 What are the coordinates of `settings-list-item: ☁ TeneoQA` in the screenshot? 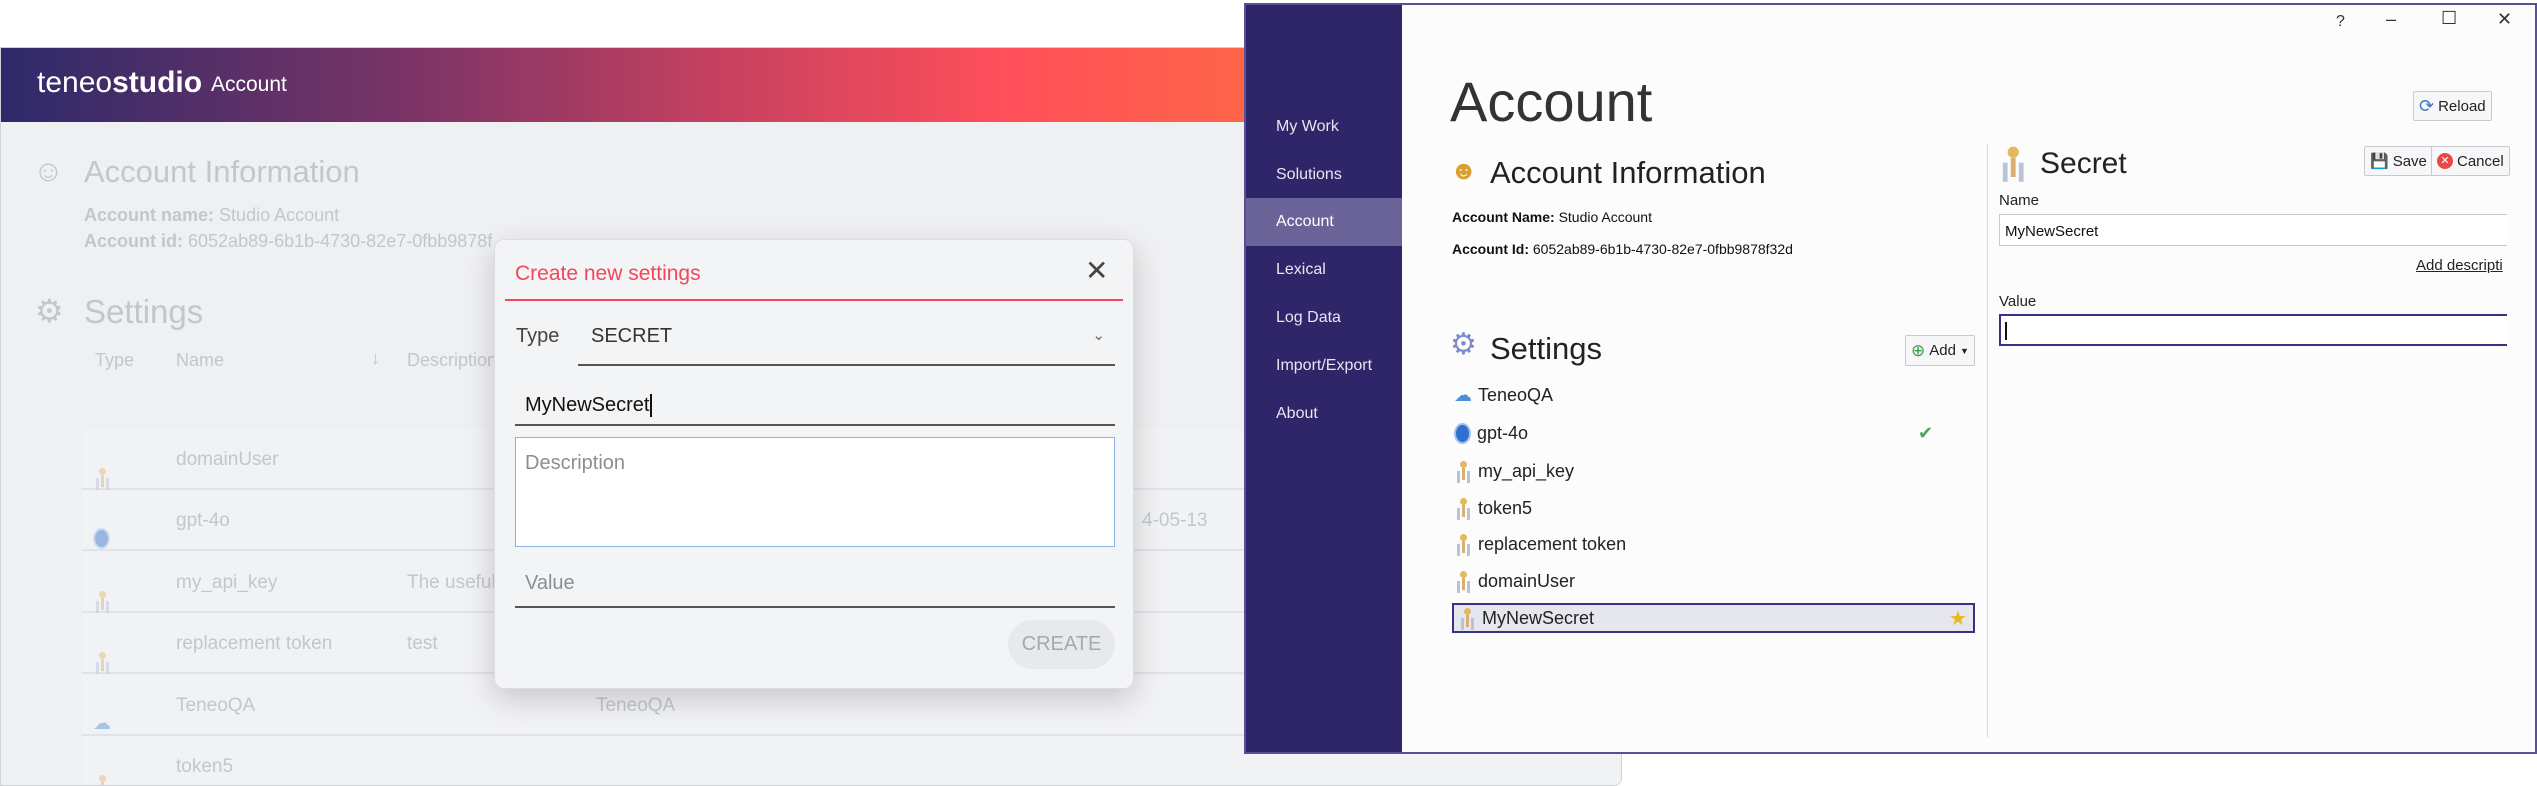 It's located at (1503, 395).